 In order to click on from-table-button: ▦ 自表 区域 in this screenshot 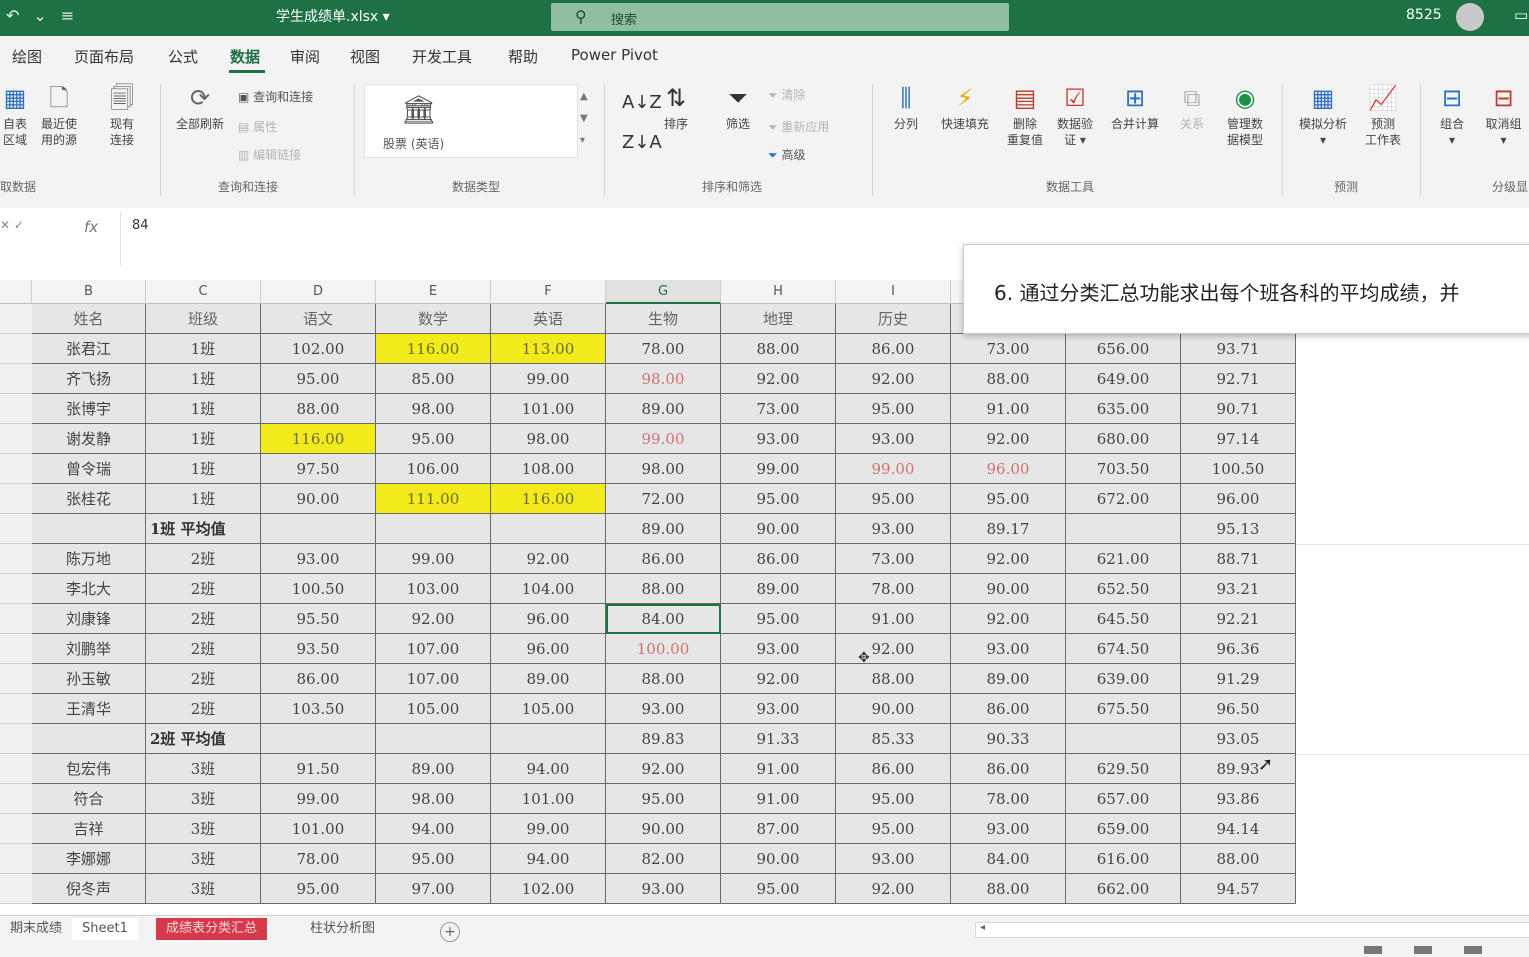, I will do `click(15, 115)`.